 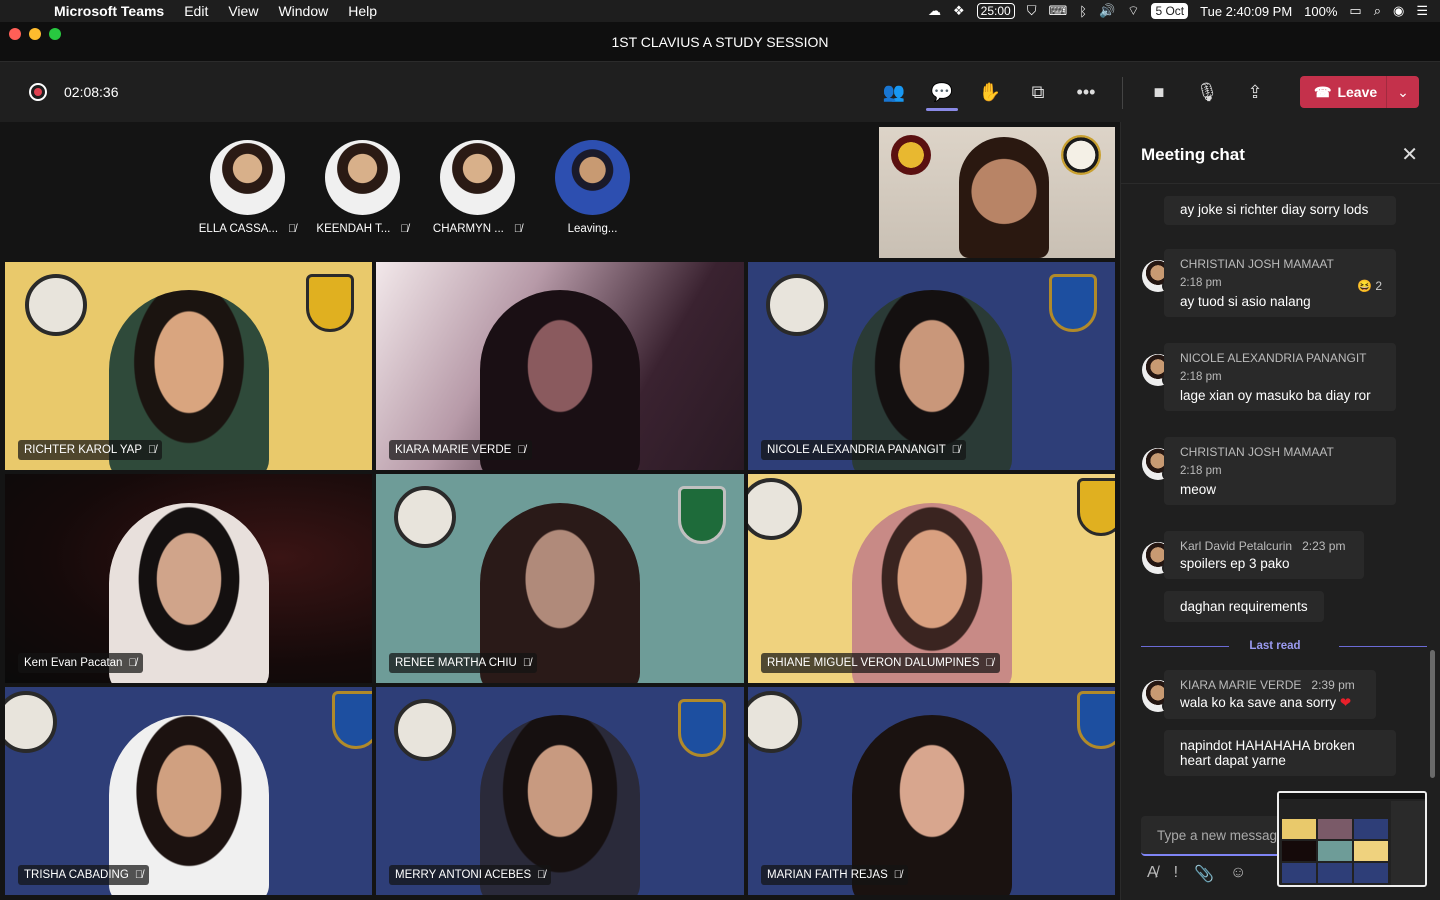 I want to click on video-tile: RICHTER KAROL YAP 🎙̸, so click(x=188, y=366).